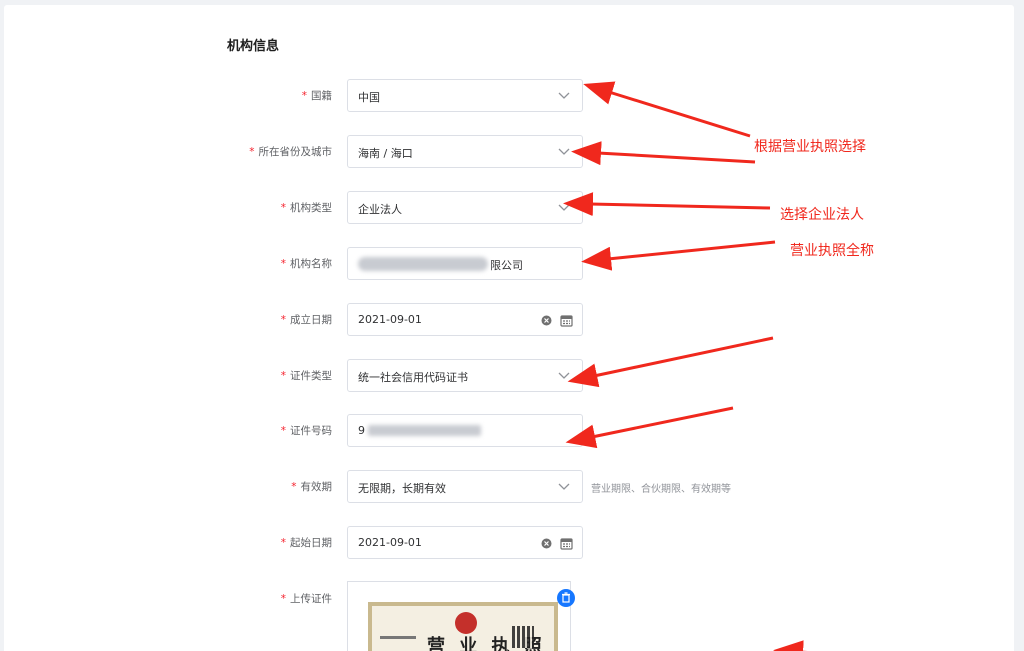 Image resolution: width=1024 pixels, height=651 pixels. I want to click on org-type-value: 企业法人, so click(380, 209).